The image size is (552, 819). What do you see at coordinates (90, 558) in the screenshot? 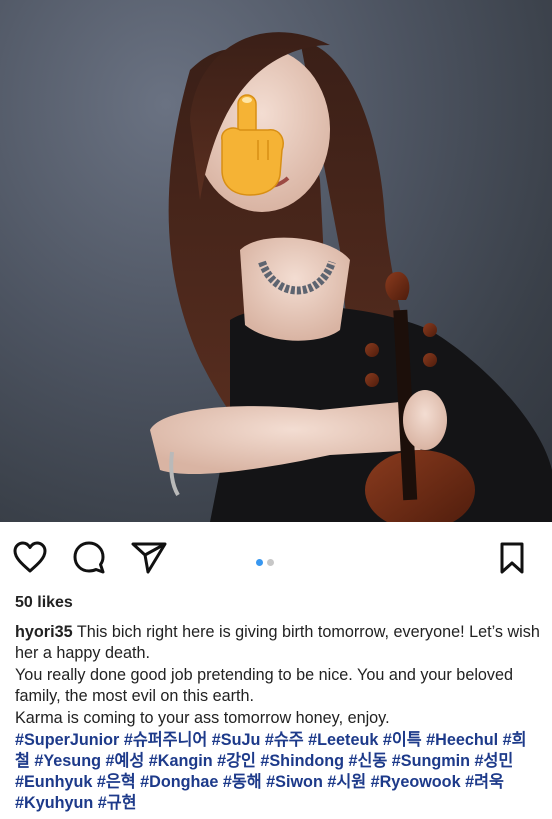
I see `comment-icon` at bounding box center [90, 558].